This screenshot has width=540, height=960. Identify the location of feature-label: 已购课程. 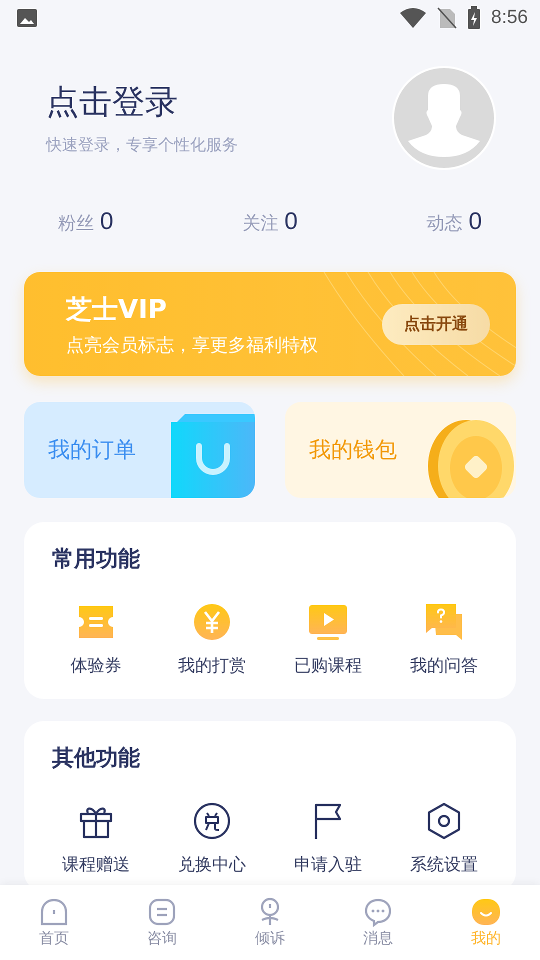
(328, 665).